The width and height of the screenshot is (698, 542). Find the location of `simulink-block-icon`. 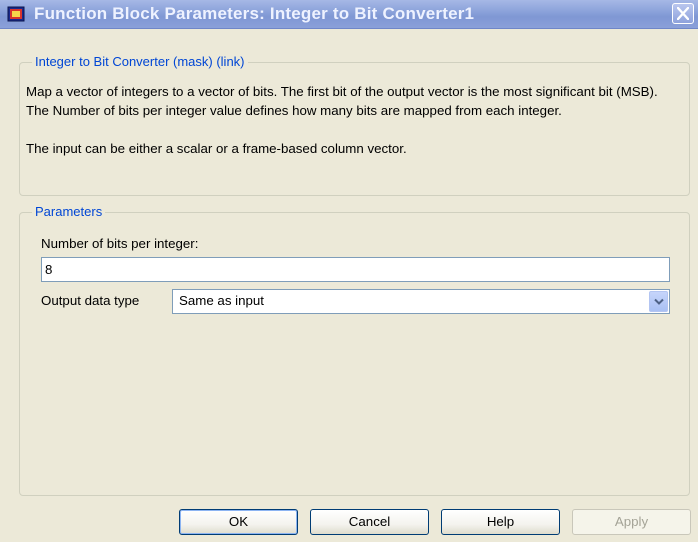

simulink-block-icon is located at coordinates (16, 14).